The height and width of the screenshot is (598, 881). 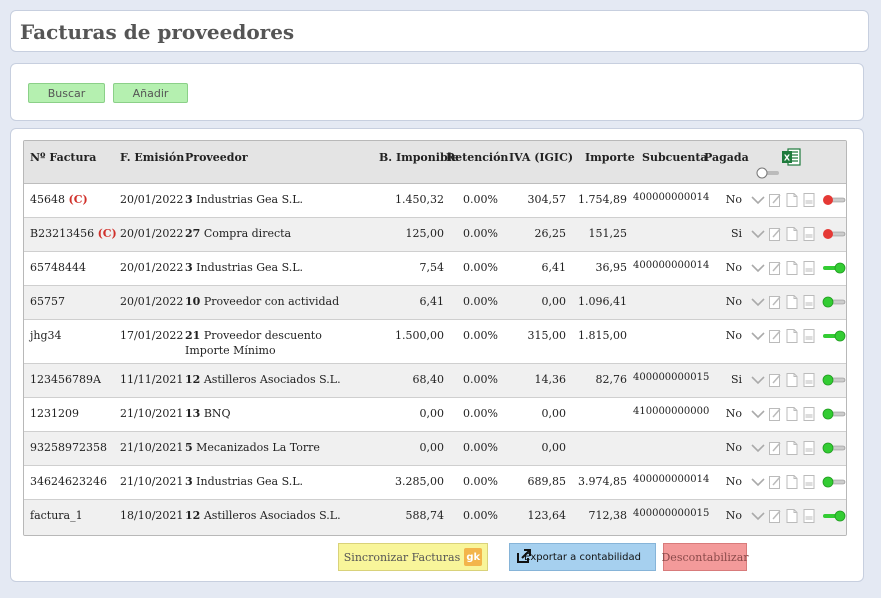 What do you see at coordinates (63, 157) in the screenshot?
I see `col-header-factura: Nº Factura` at bounding box center [63, 157].